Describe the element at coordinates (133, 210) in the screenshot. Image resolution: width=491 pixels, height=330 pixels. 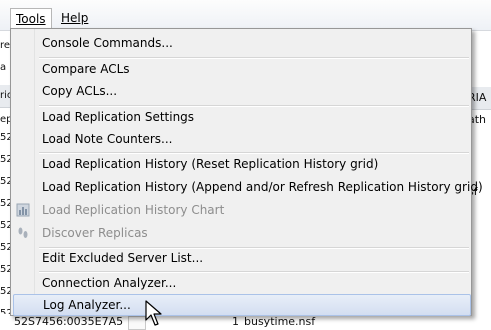
I see `menu-item-label: Load Replication History Chart` at that location.